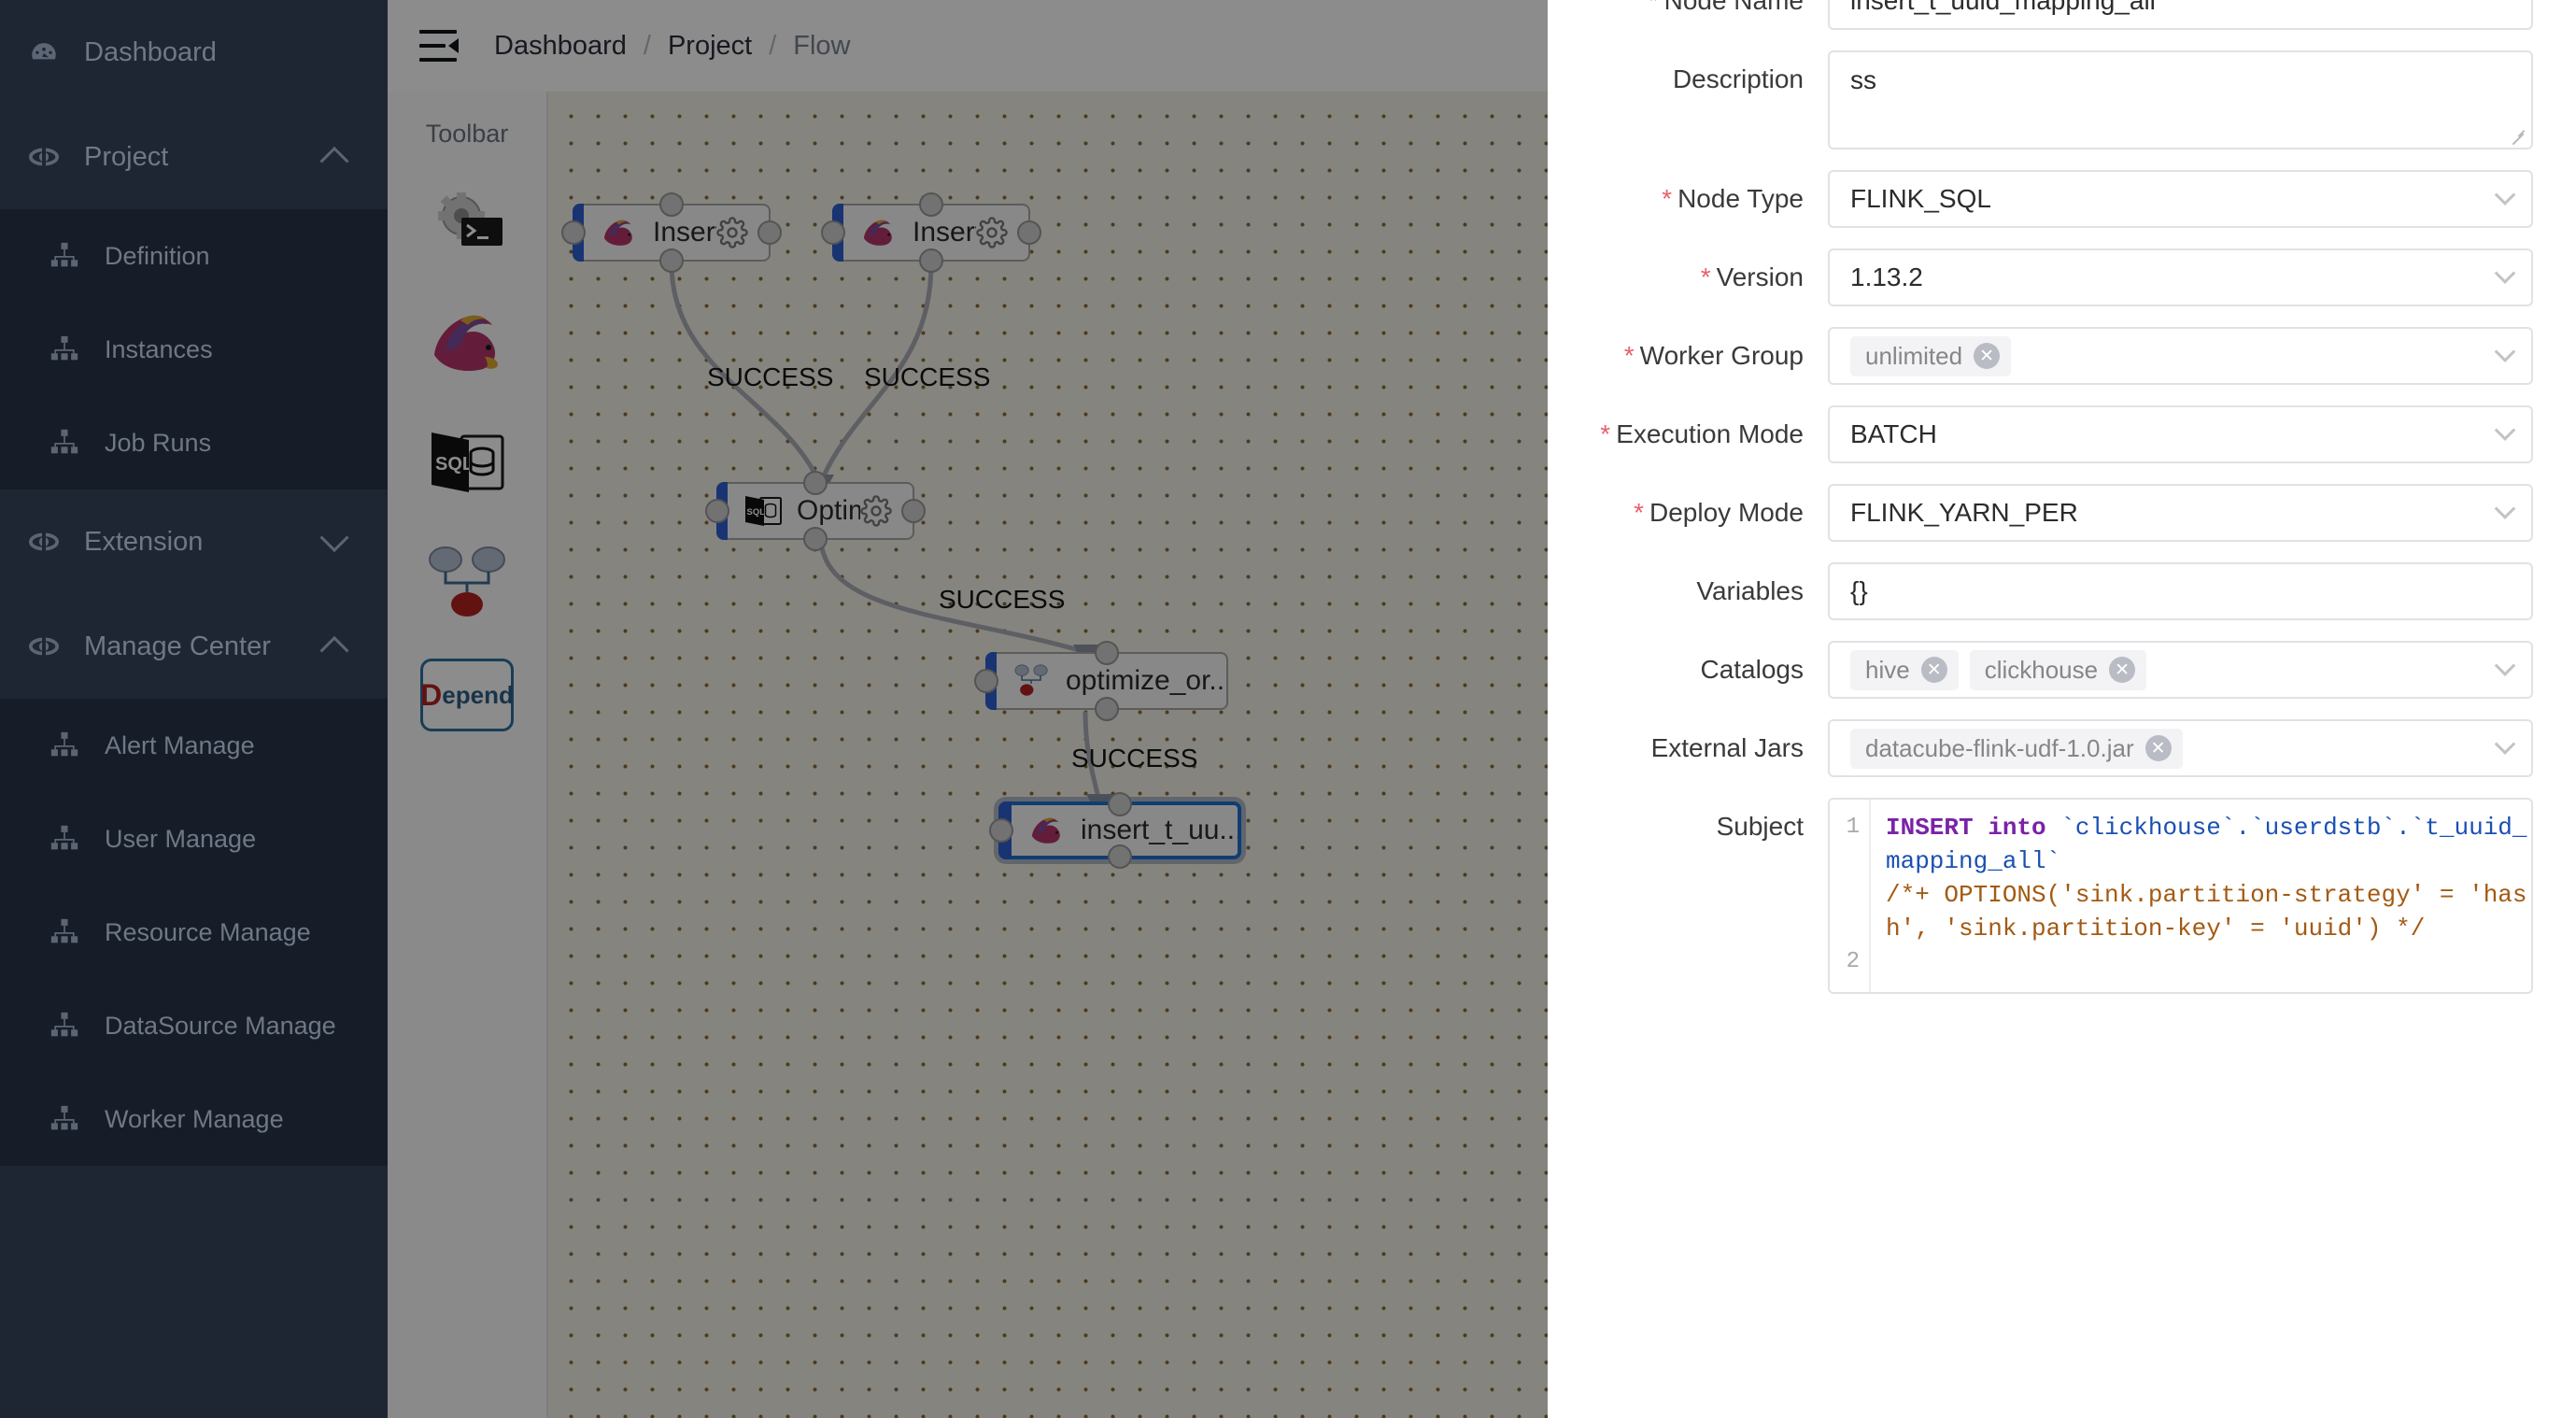  I want to click on sidebar-item-definition: Definition, so click(194, 256).